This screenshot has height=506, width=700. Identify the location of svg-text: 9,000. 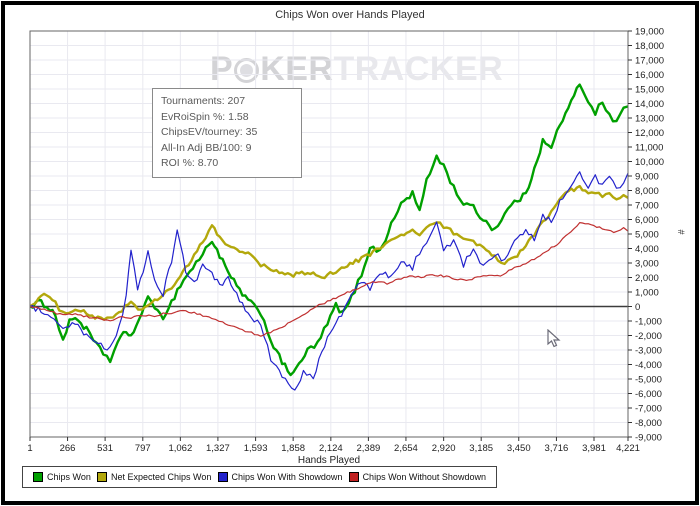
(647, 177).